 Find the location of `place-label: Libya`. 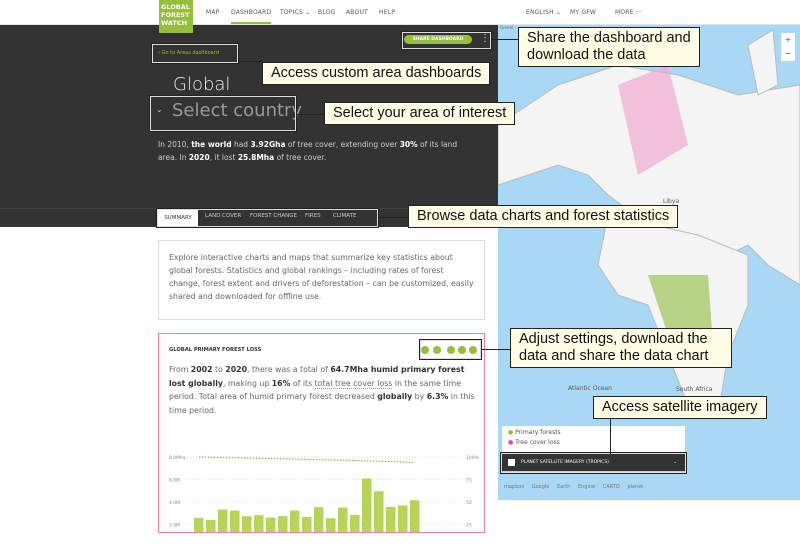

place-label: Libya is located at coordinates (671, 201).